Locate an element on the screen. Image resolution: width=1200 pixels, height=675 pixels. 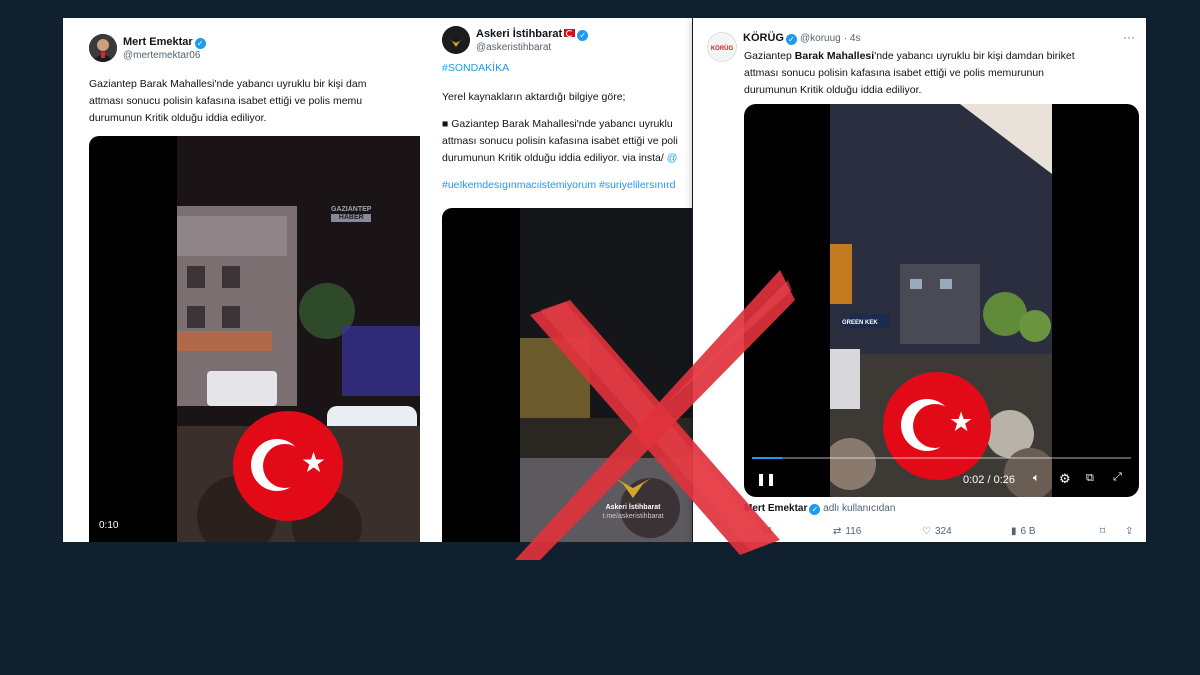
settings-gear-icon: ⚙ is located at coordinates (1065, 479).